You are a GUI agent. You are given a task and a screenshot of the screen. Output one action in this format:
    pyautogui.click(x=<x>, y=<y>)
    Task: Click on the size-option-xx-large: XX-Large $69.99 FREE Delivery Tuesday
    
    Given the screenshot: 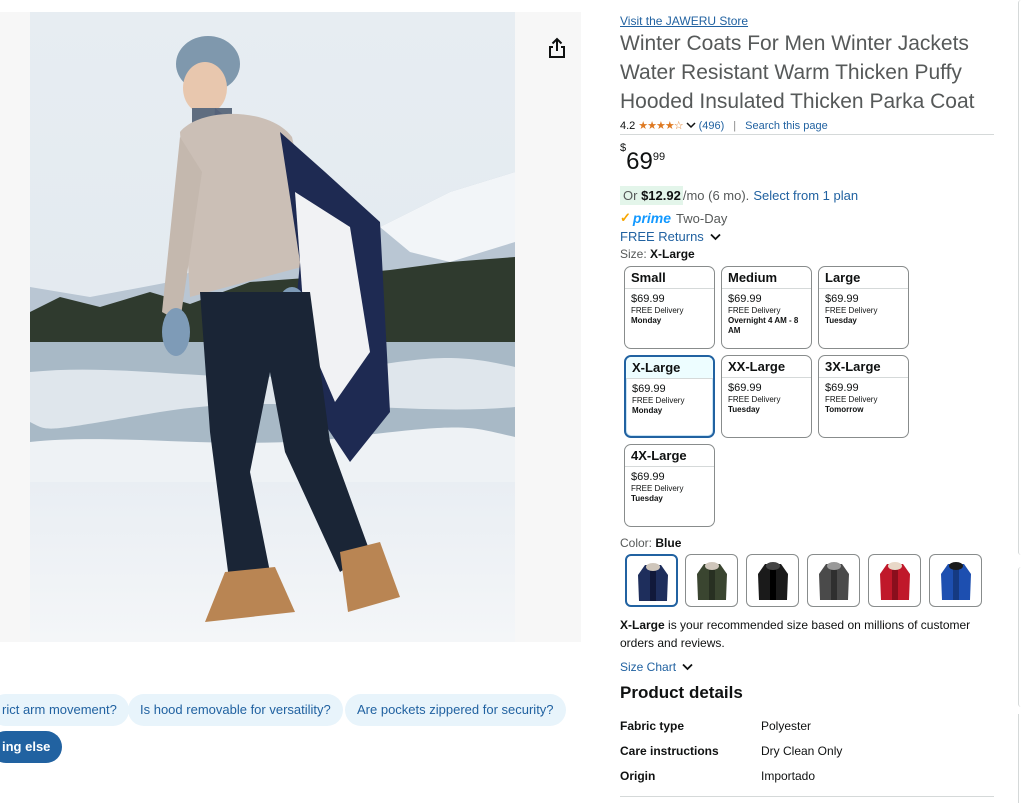 What is the action you would take?
    pyautogui.click(x=766, y=396)
    